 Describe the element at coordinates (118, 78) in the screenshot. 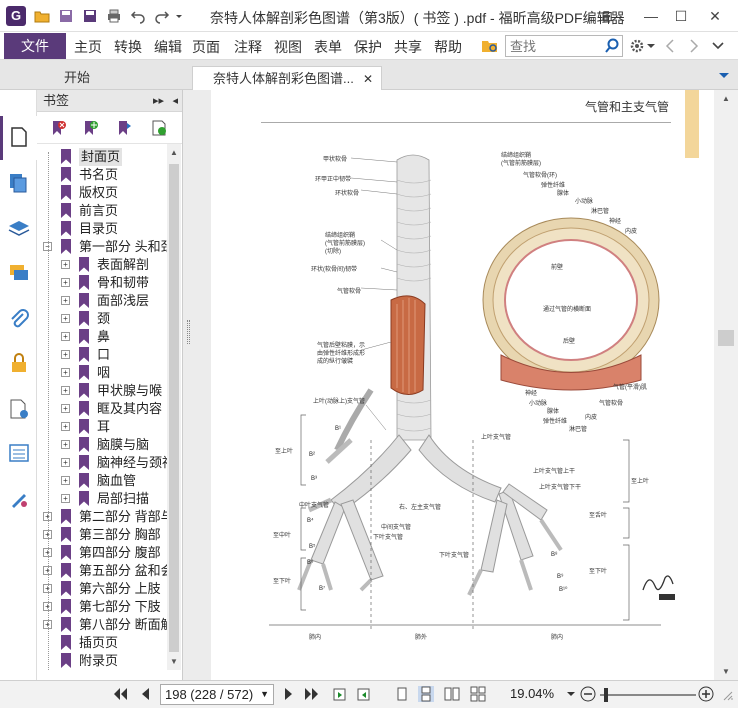

I see `tab-start: 开始` at that location.